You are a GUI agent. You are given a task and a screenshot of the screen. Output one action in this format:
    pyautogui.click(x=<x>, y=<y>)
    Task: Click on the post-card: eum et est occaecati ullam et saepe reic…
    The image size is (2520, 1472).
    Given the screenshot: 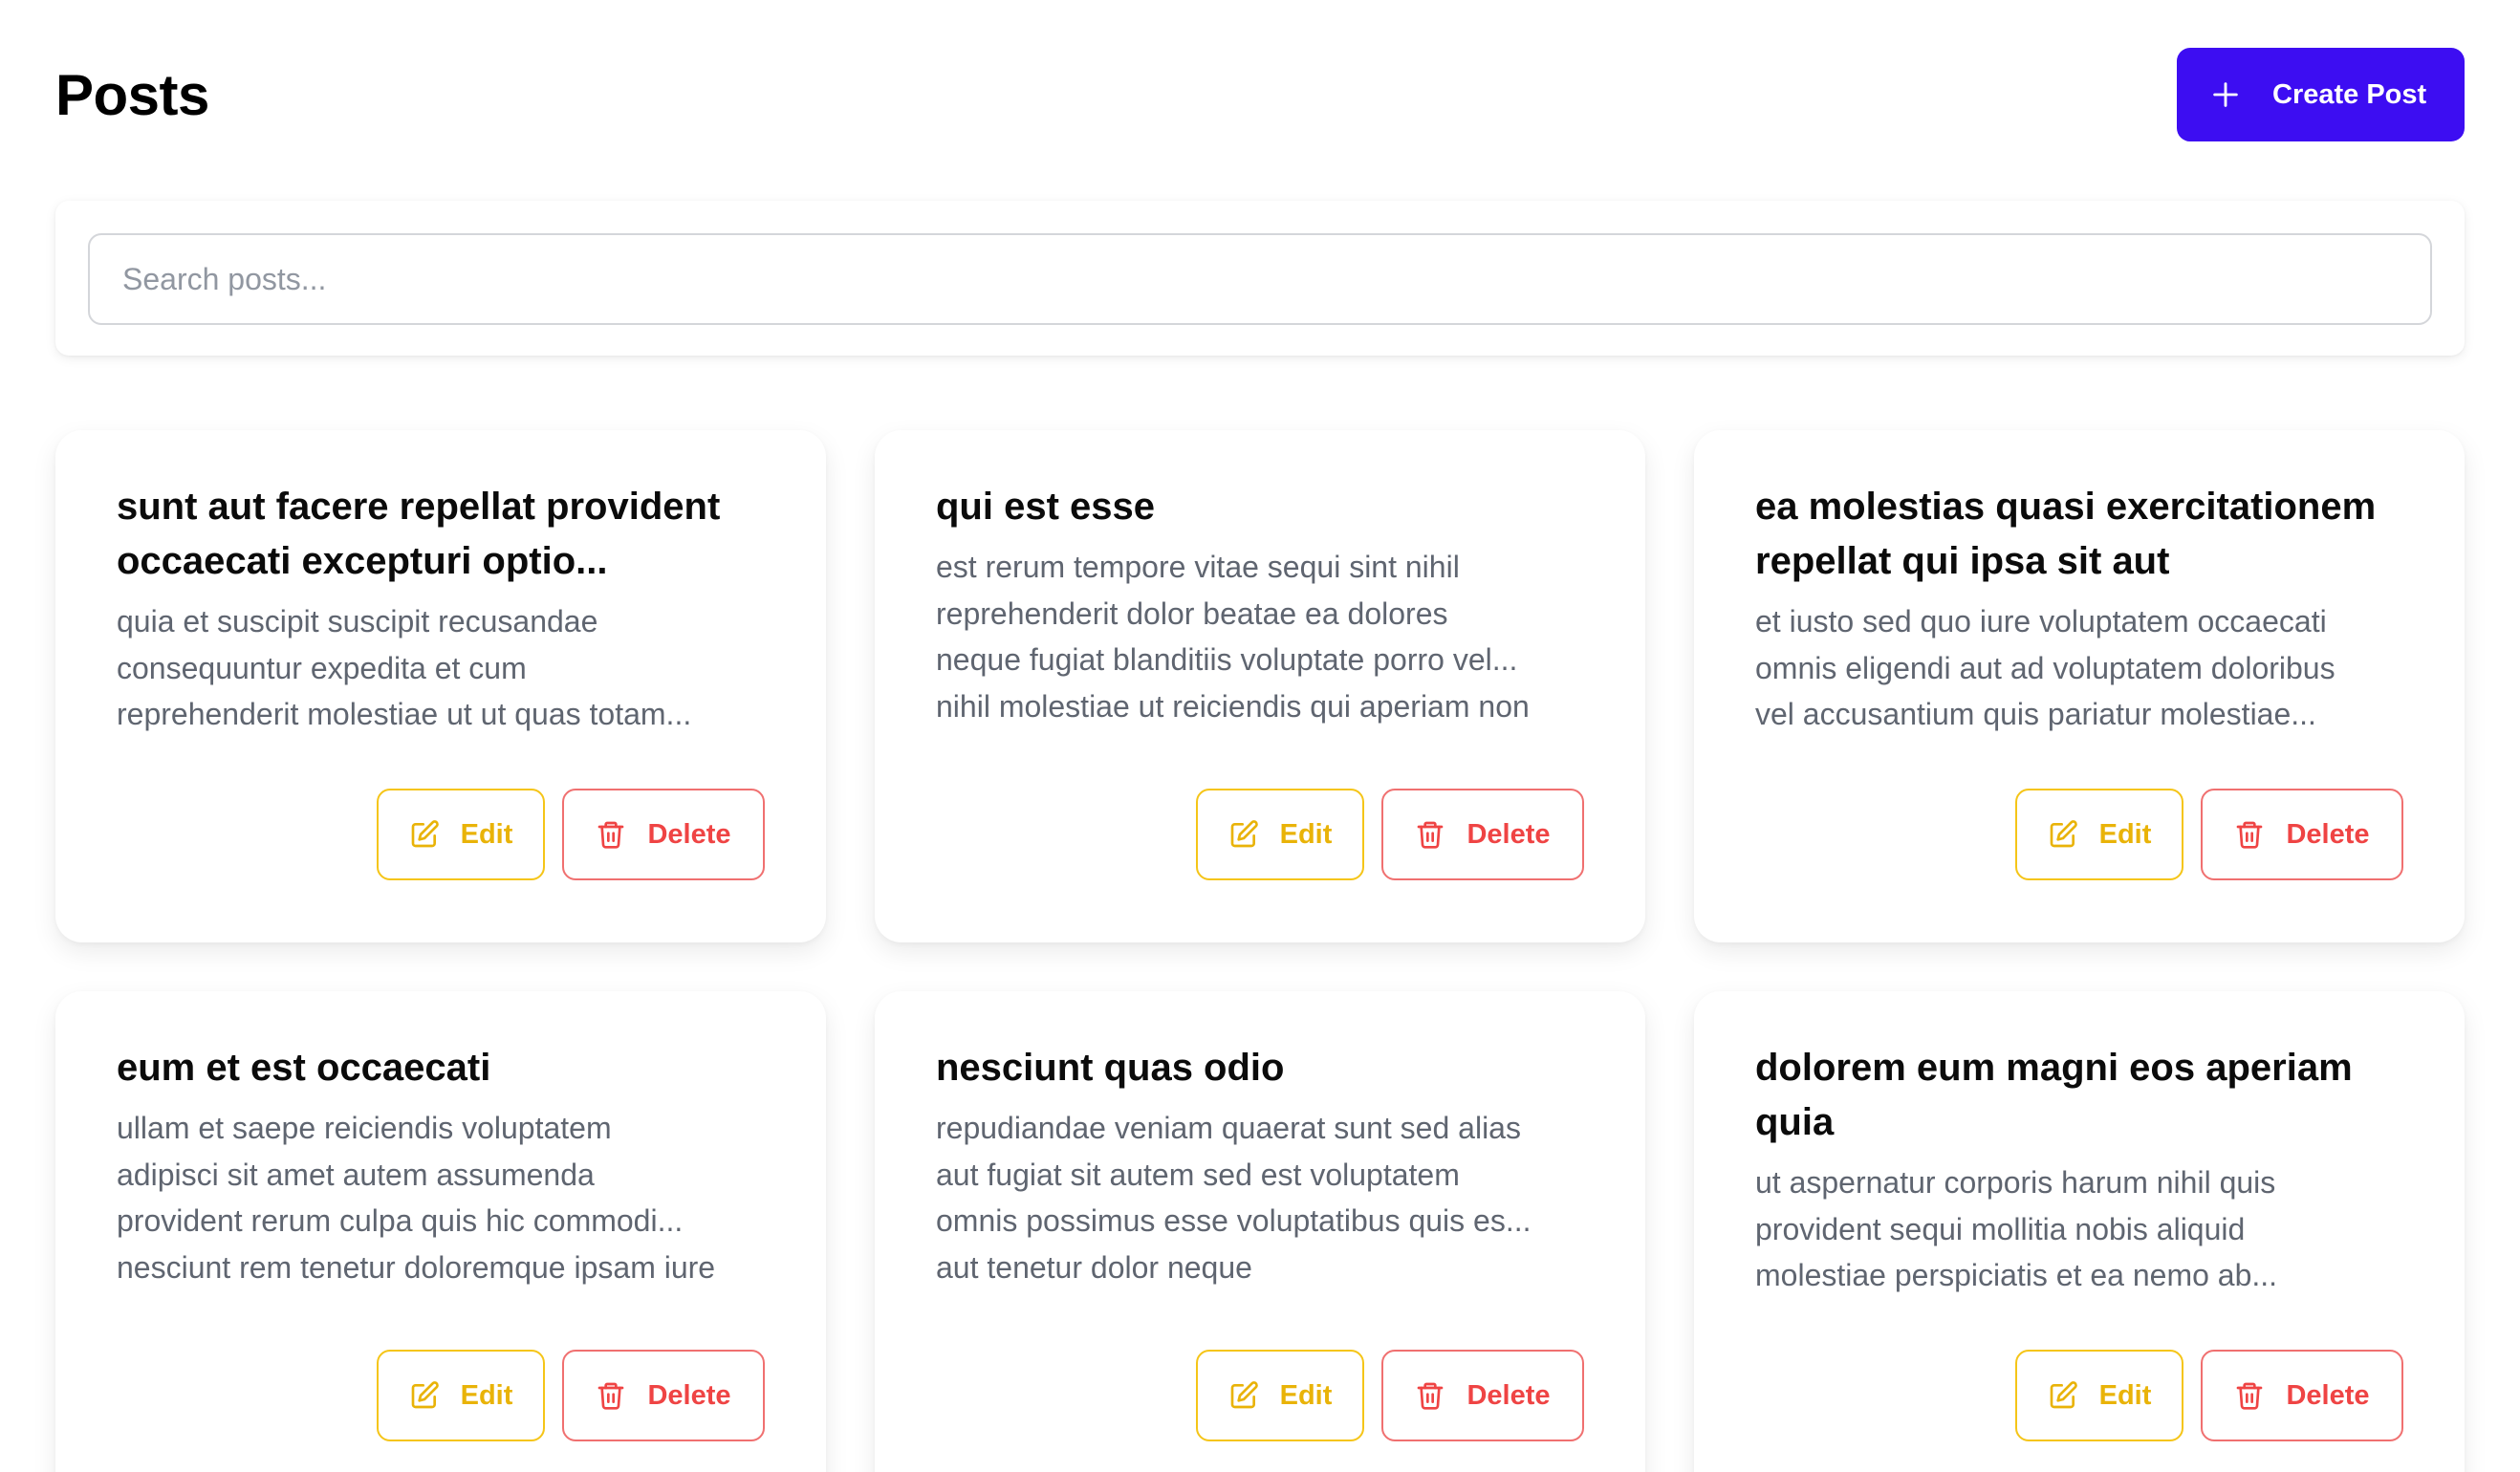 What is the action you would take?
    pyautogui.click(x=440, y=1231)
    